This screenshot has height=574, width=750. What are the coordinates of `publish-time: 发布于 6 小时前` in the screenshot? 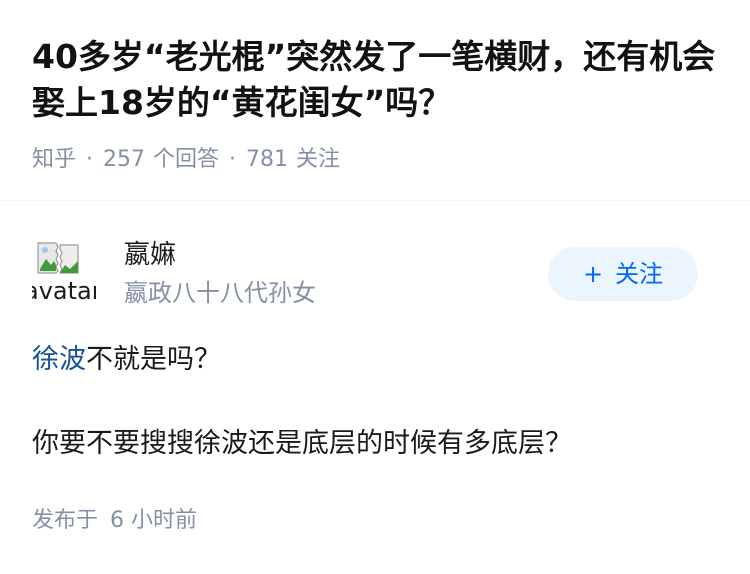 It's located at (114, 521).